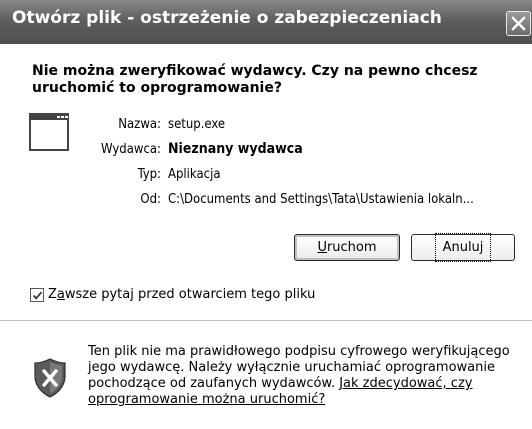 The height and width of the screenshot is (429, 532). I want to click on close-icon, so click(518, 23).